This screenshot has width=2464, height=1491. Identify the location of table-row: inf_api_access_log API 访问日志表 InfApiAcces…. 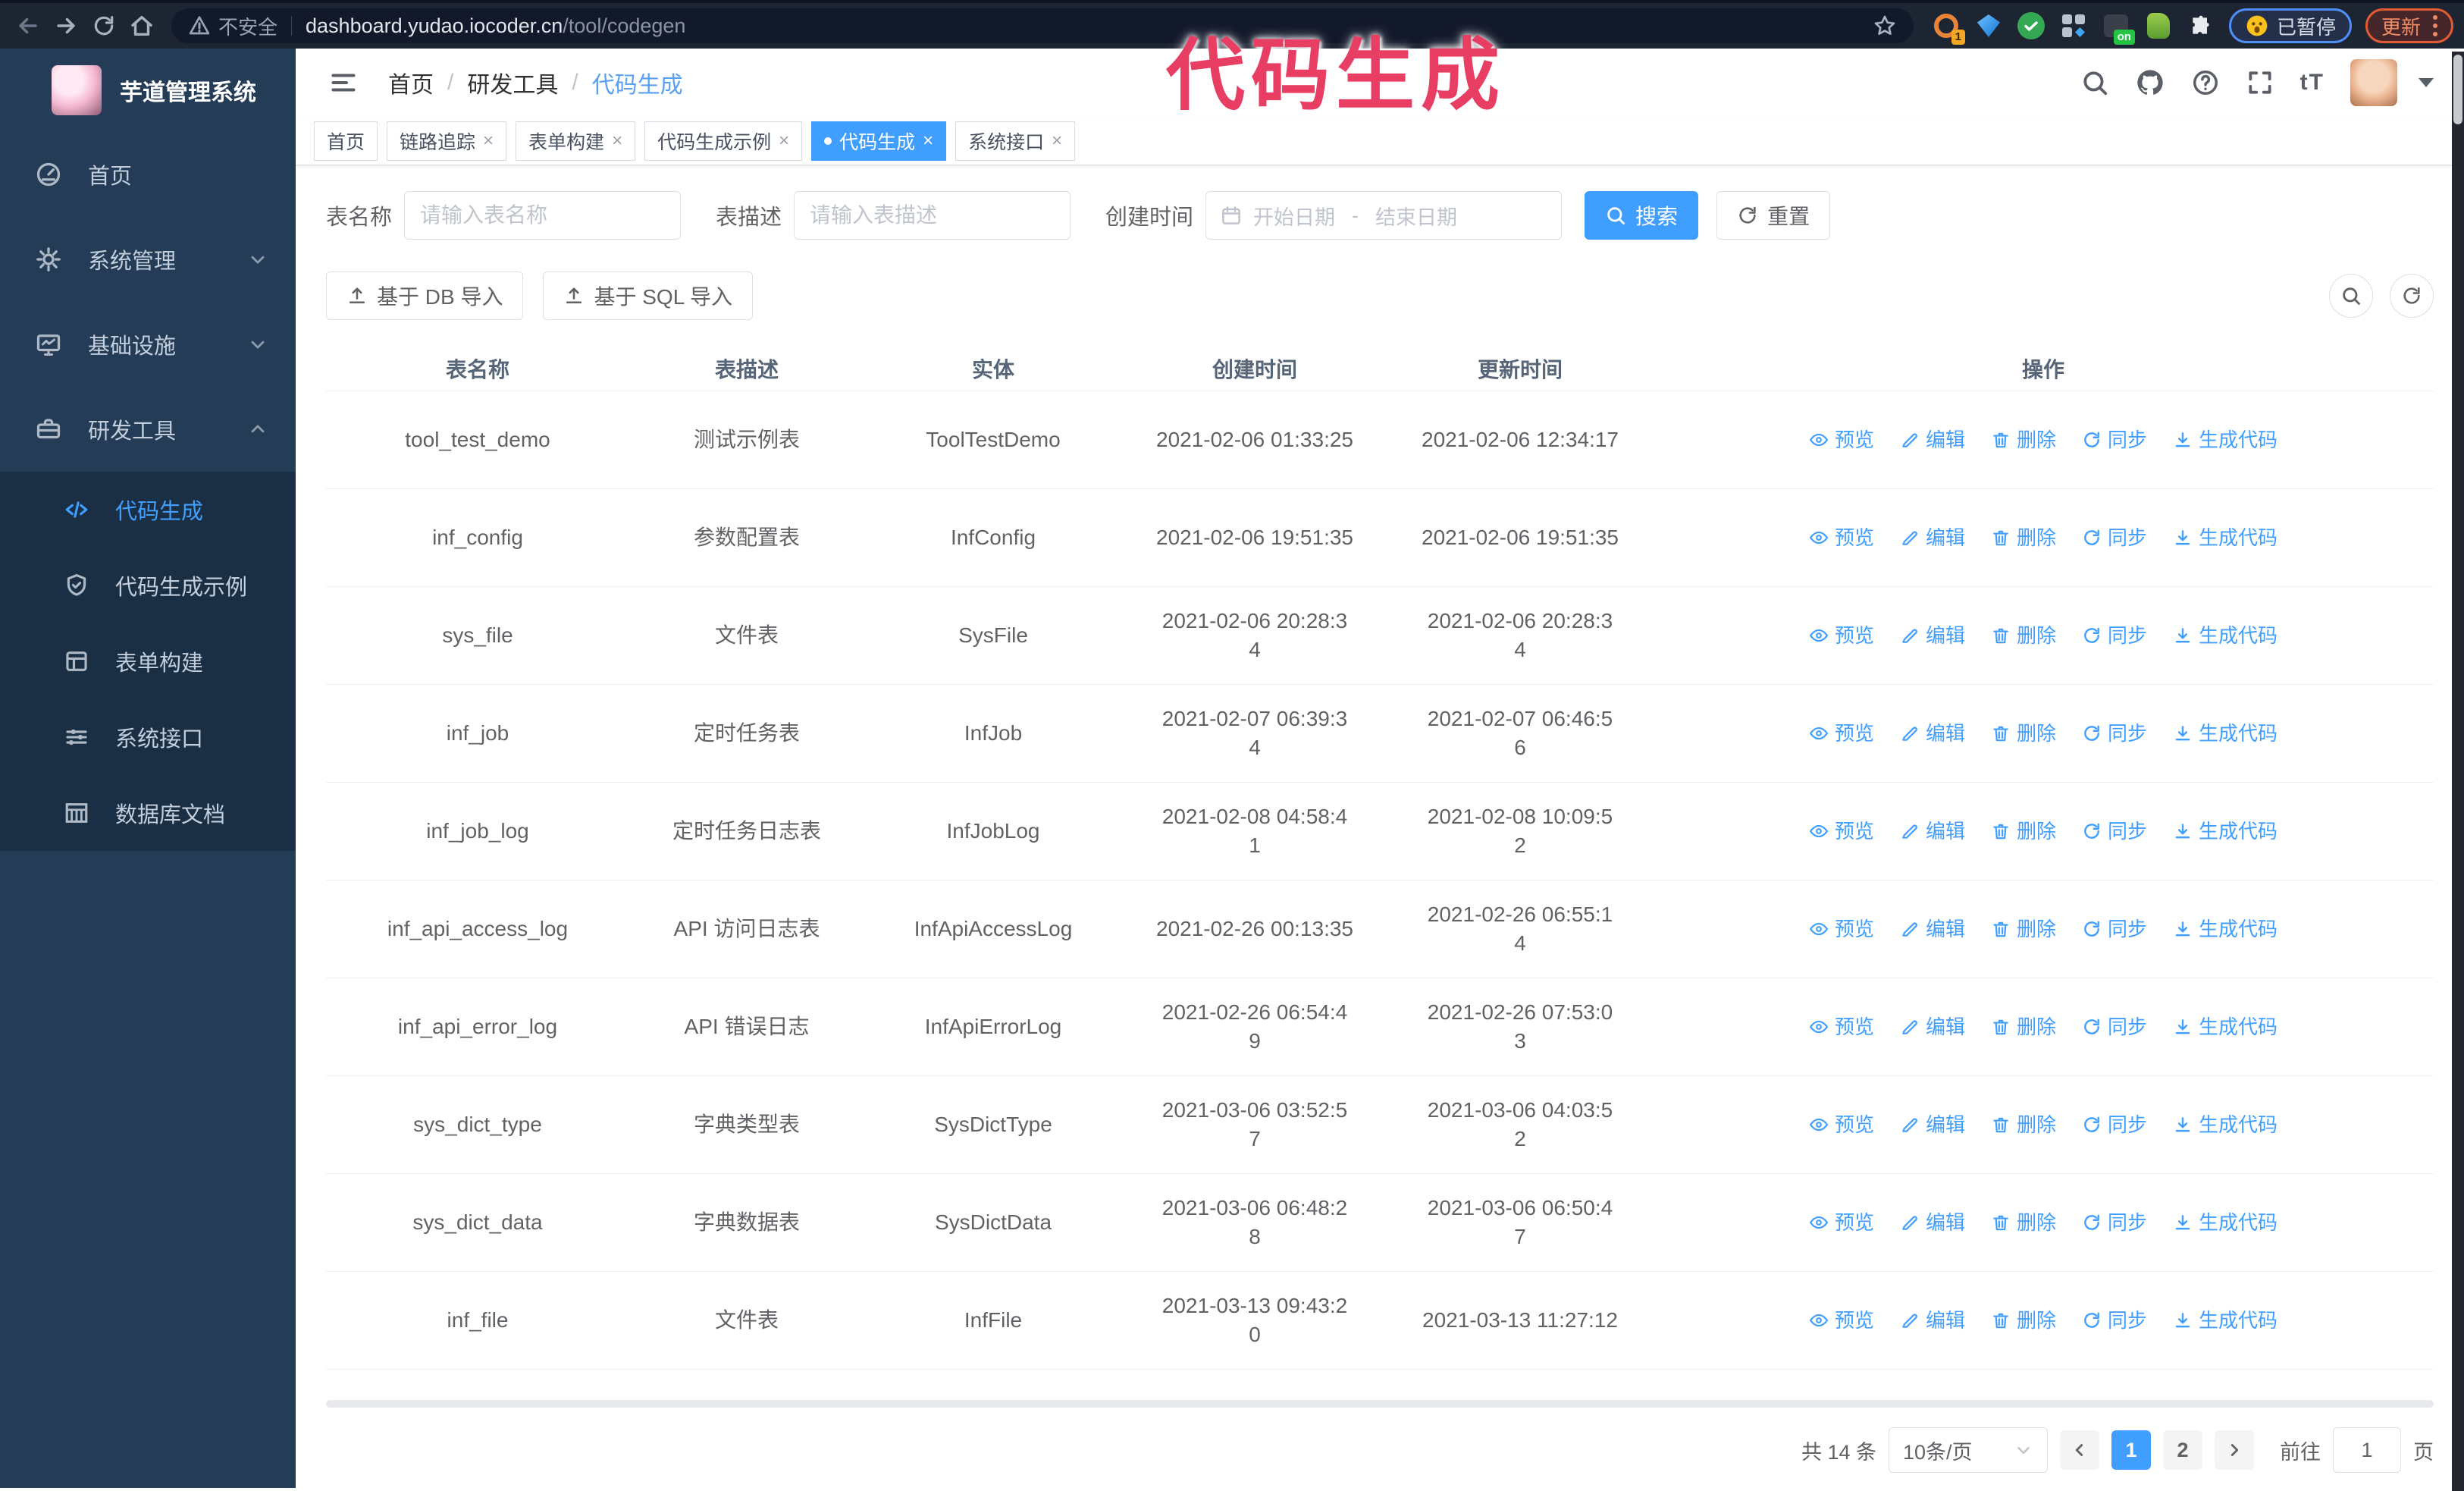
(1380, 929).